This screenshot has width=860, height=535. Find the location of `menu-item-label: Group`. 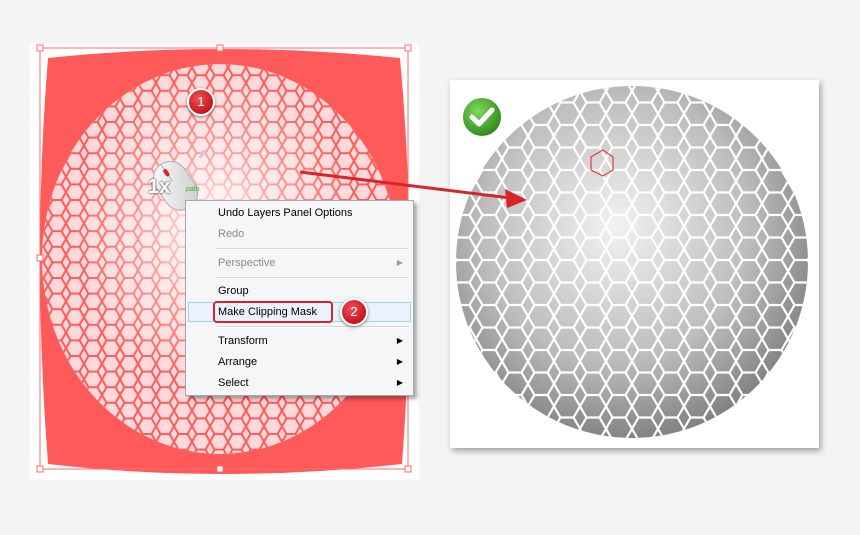

menu-item-label: Group is located at coordinates (233, 291).